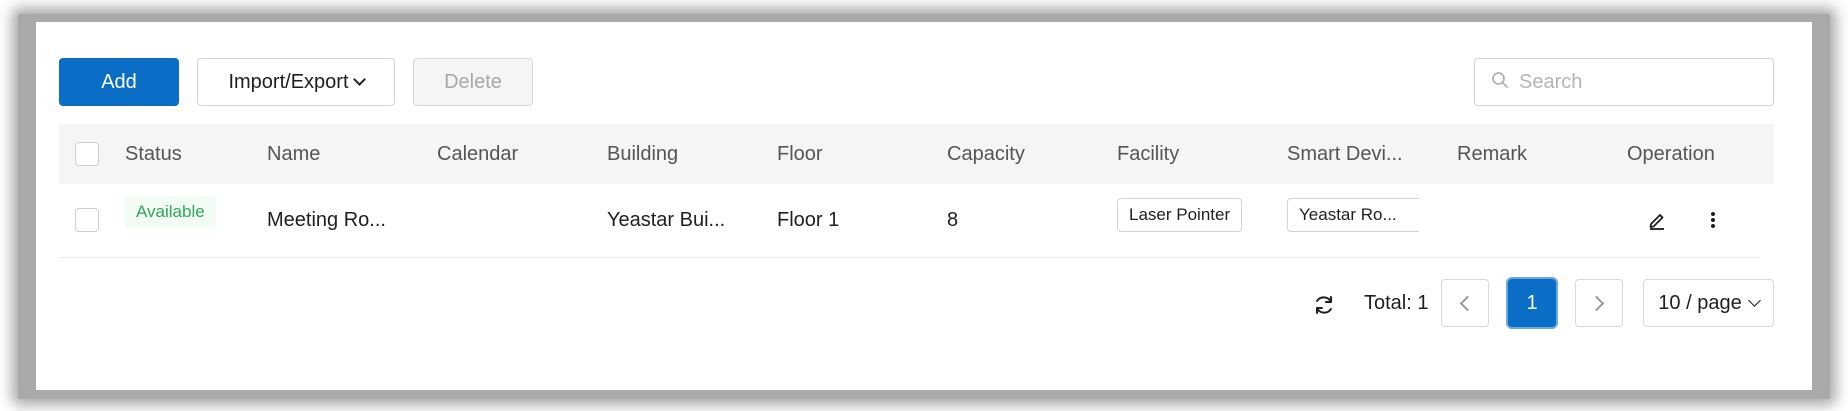 The image size is (1848, 411). Describe the element at coordinates (1700, 302) in the screenshot. I see `page-size-label: 10 / page` at that location.